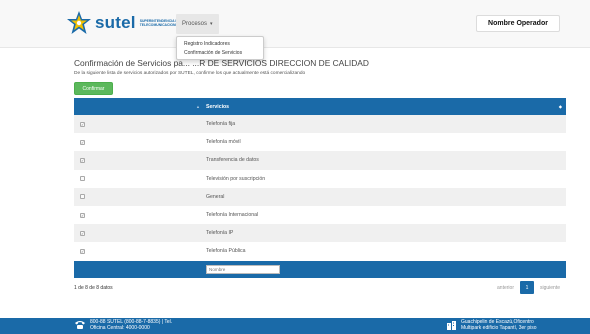 Image resolution: width=590 pixels, height=334 pixels. What do you see at coordinates (243, 269) in the screenshot?
I see `name-filter-input` at bounding box center [243, 269].